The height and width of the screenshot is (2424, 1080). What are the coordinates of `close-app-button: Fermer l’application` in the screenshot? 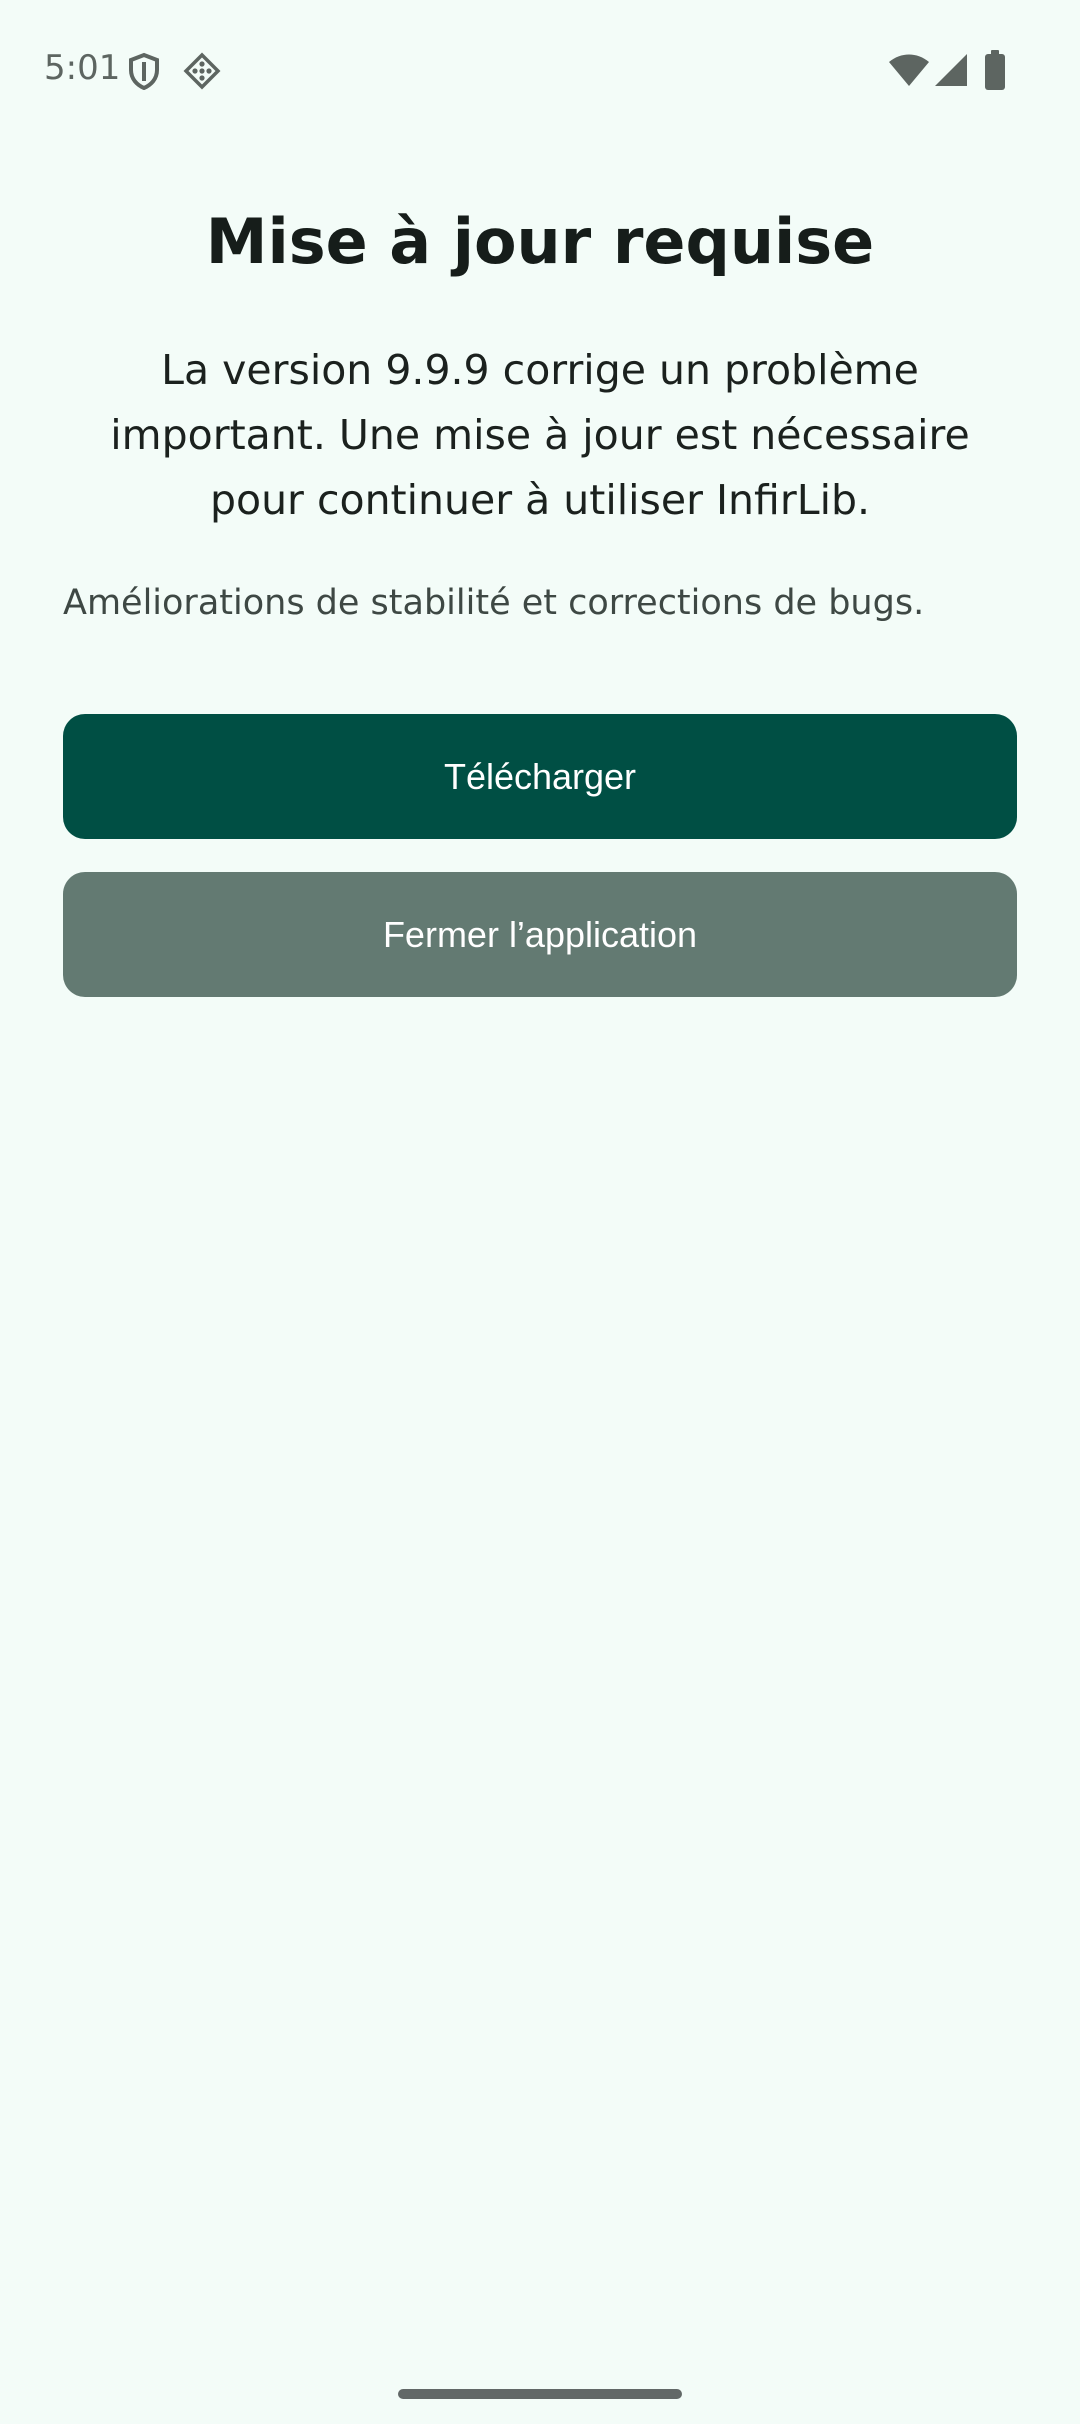 It's located at (540, 934).